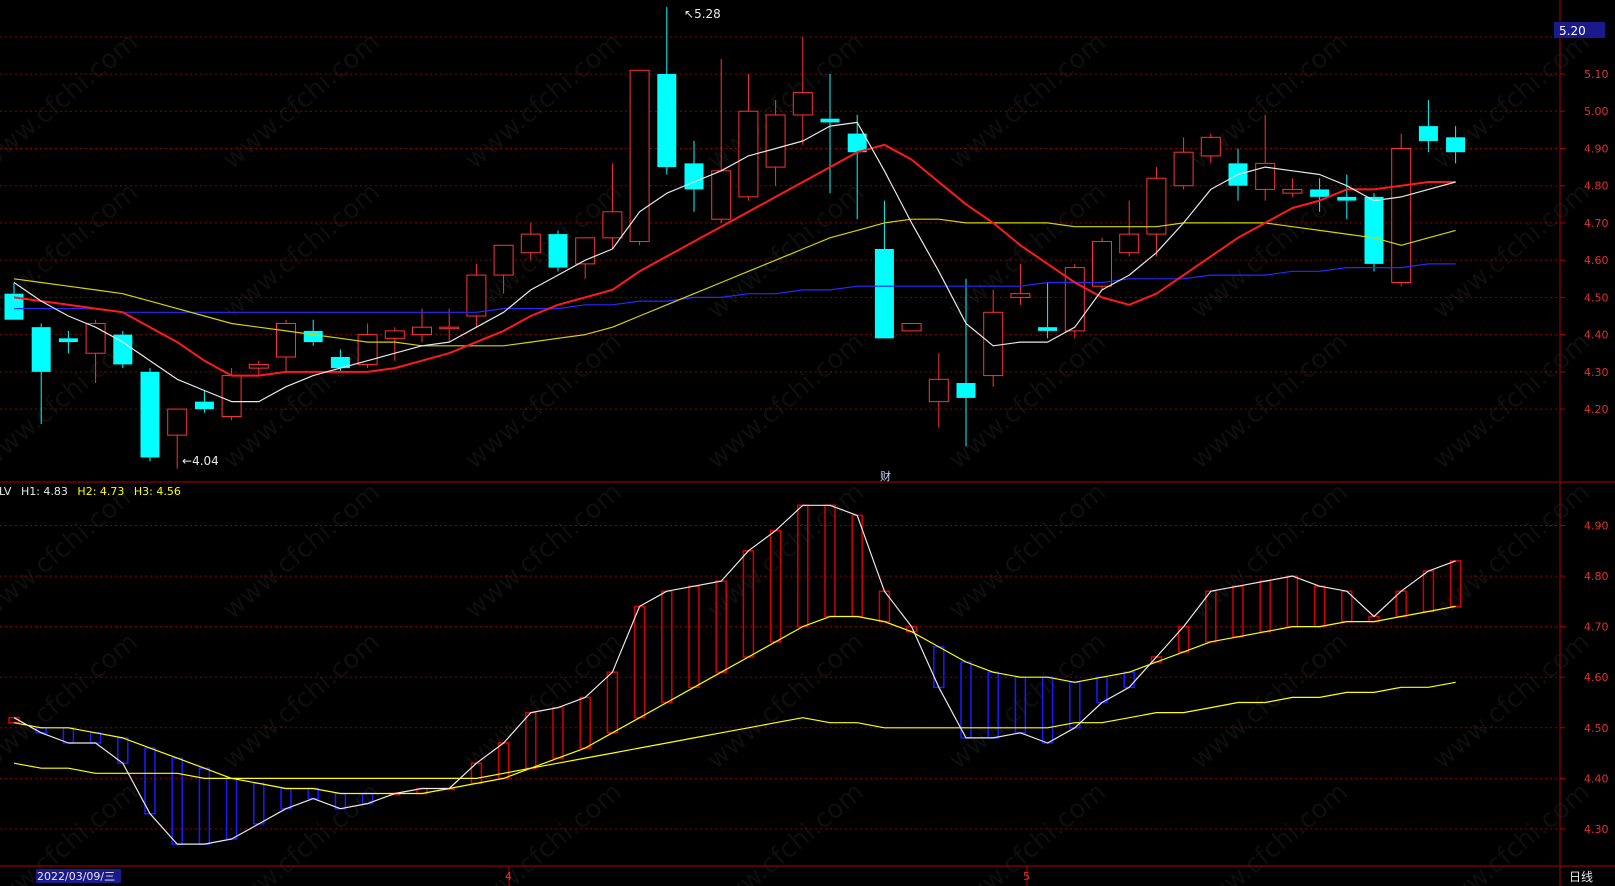  I want to click on price-tick-label: 4.80, so click(1596, 186).